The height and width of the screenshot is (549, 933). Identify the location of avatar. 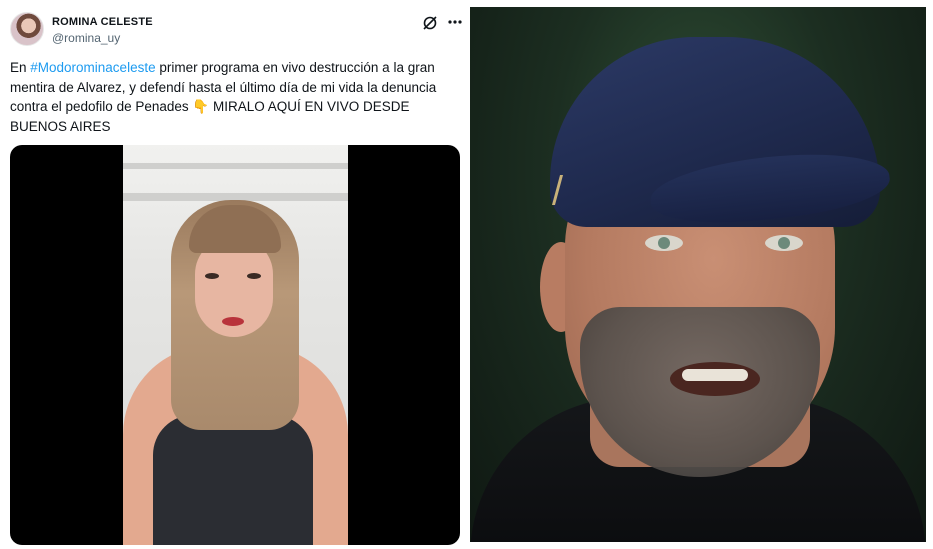
(27, 29).